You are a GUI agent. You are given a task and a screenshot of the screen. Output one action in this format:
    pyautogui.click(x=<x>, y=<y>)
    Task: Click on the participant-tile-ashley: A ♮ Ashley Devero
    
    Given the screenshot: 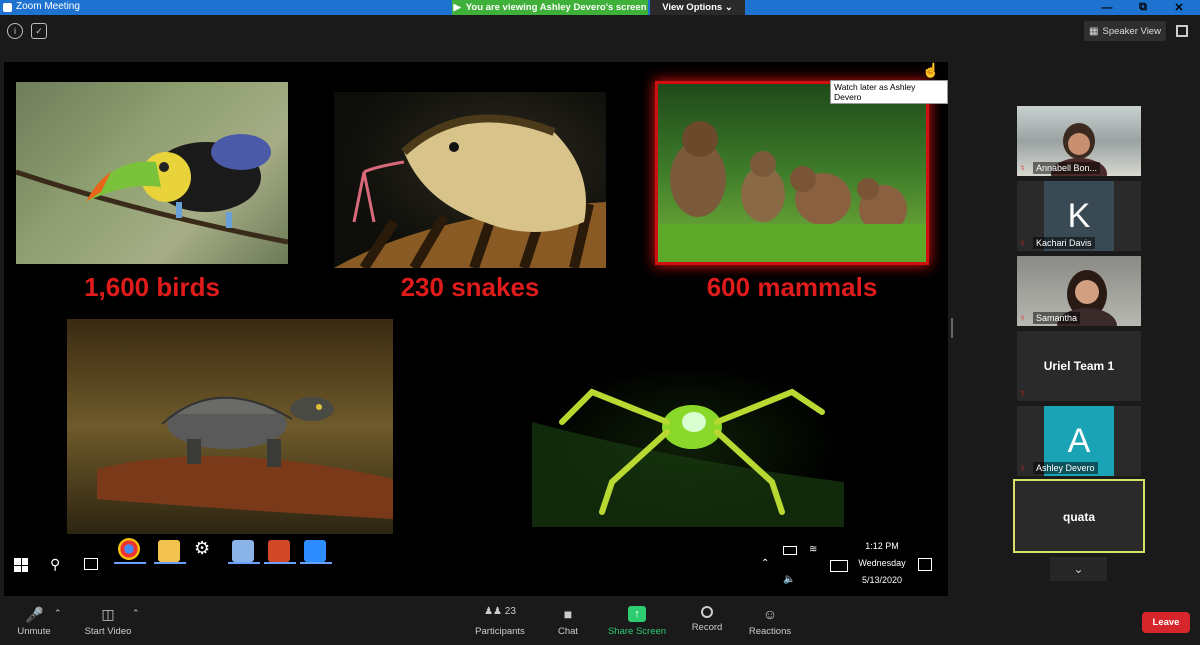 What is the action you would take?
    pyautogui.click(x=1079, y=441)
    